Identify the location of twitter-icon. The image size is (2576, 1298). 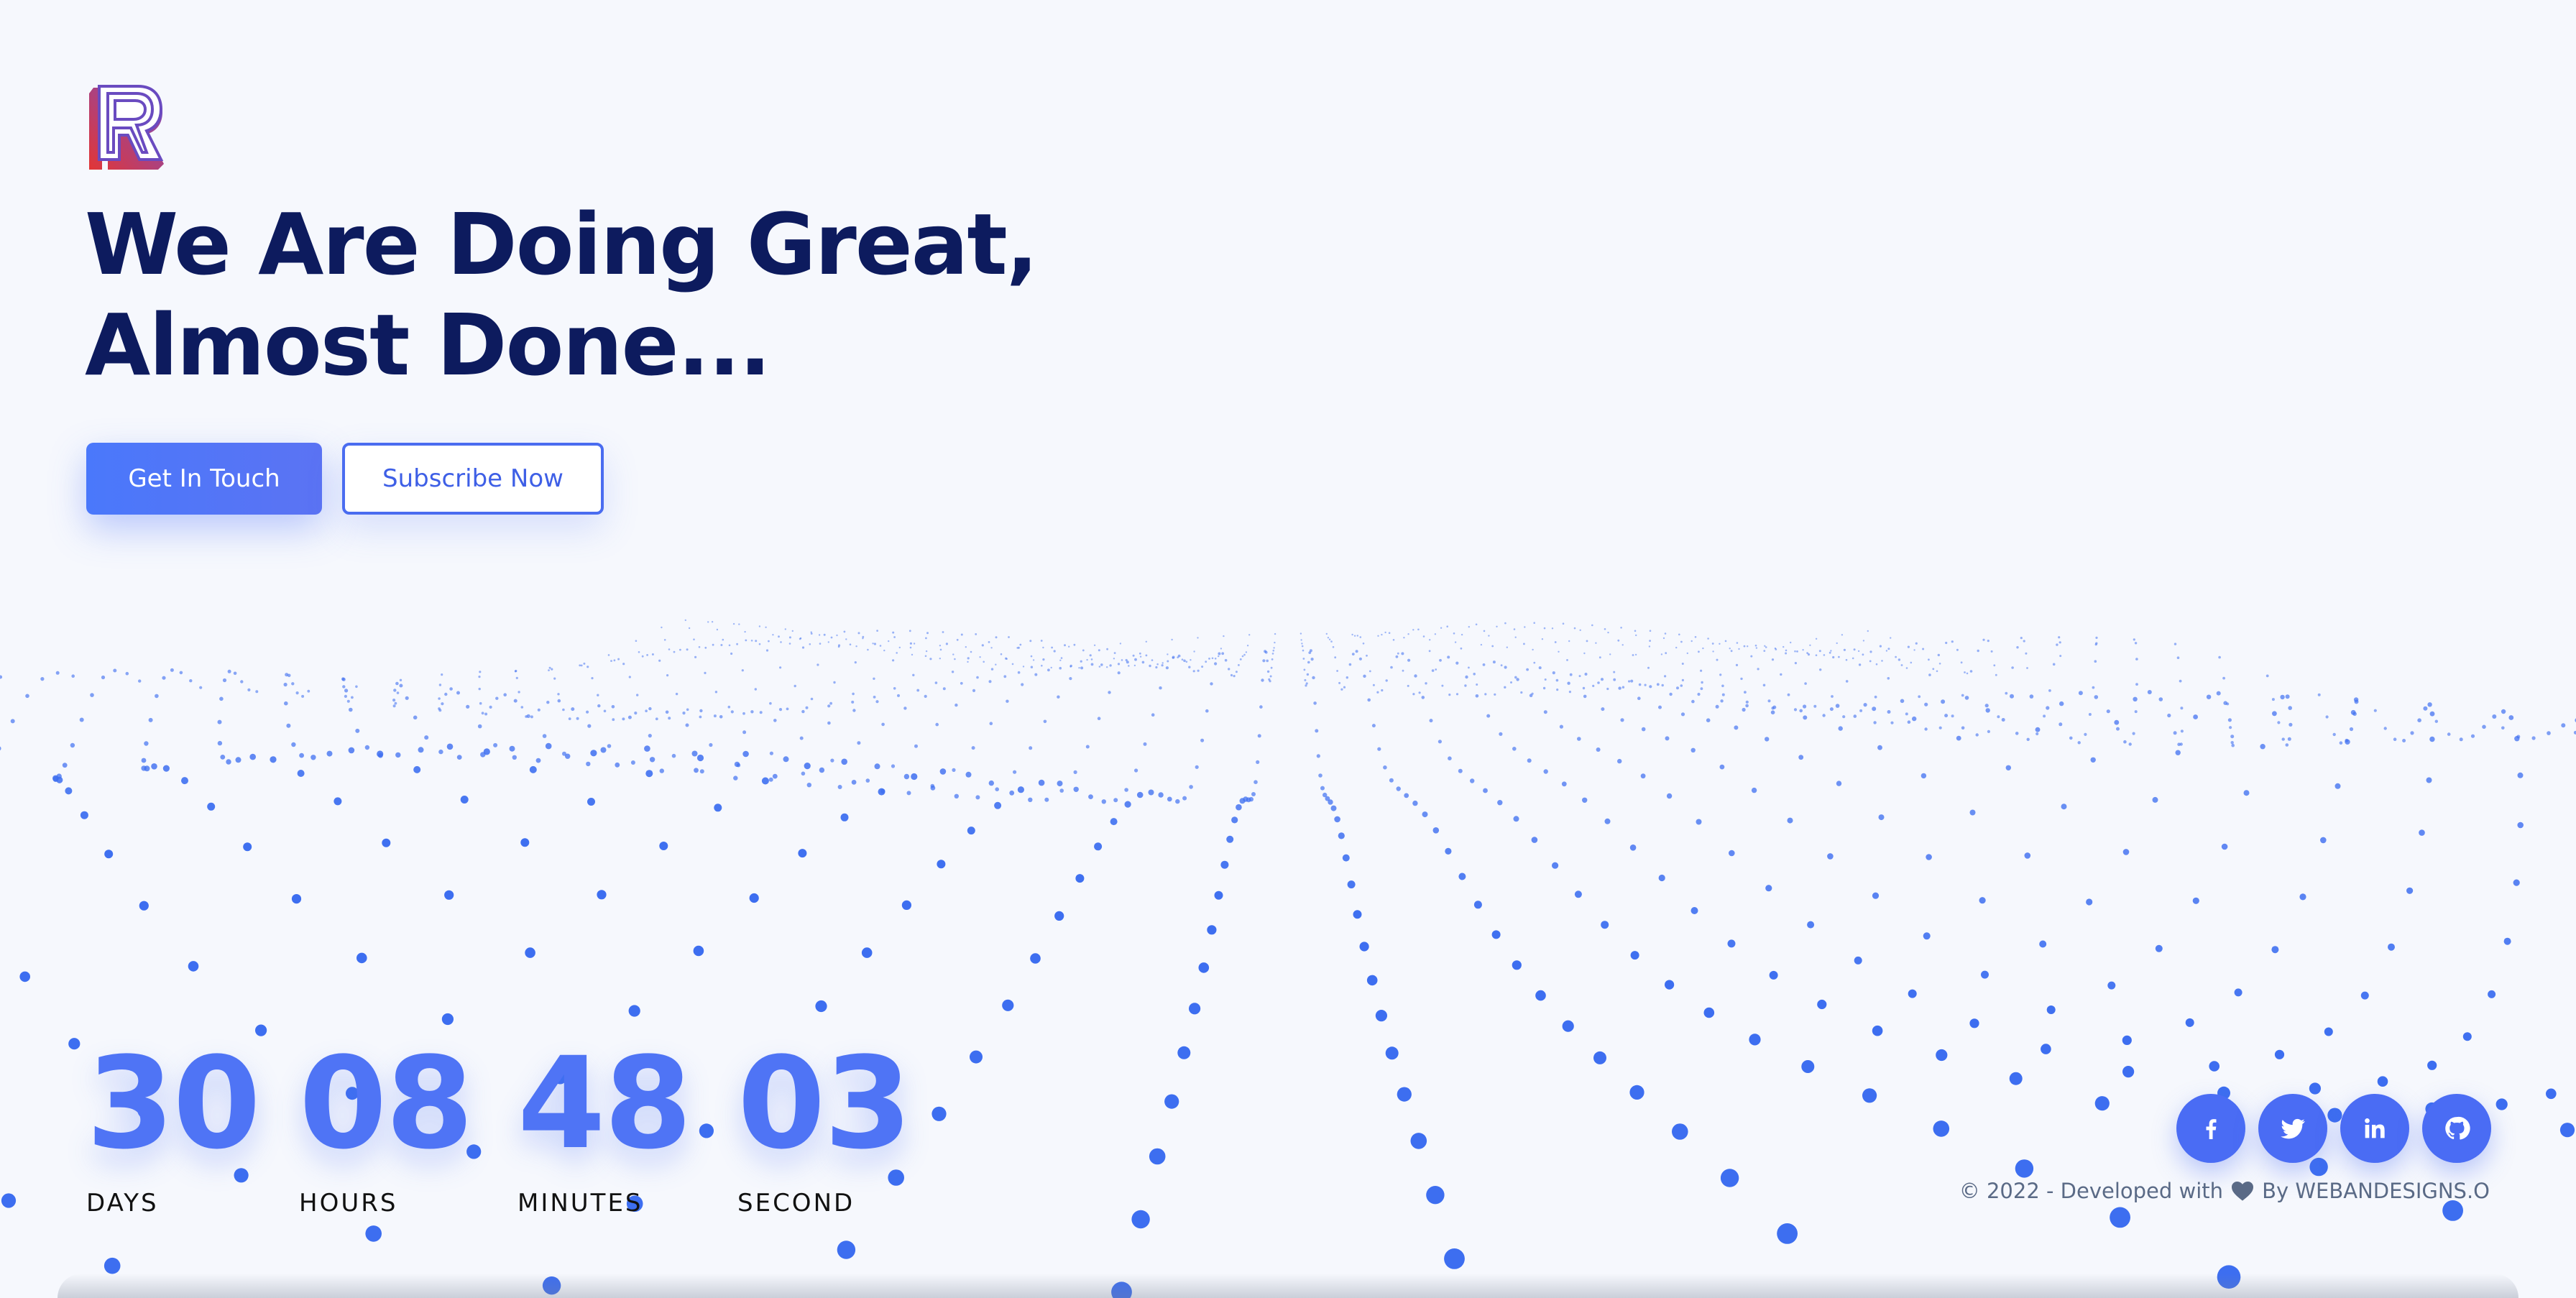
(2293, 1128).